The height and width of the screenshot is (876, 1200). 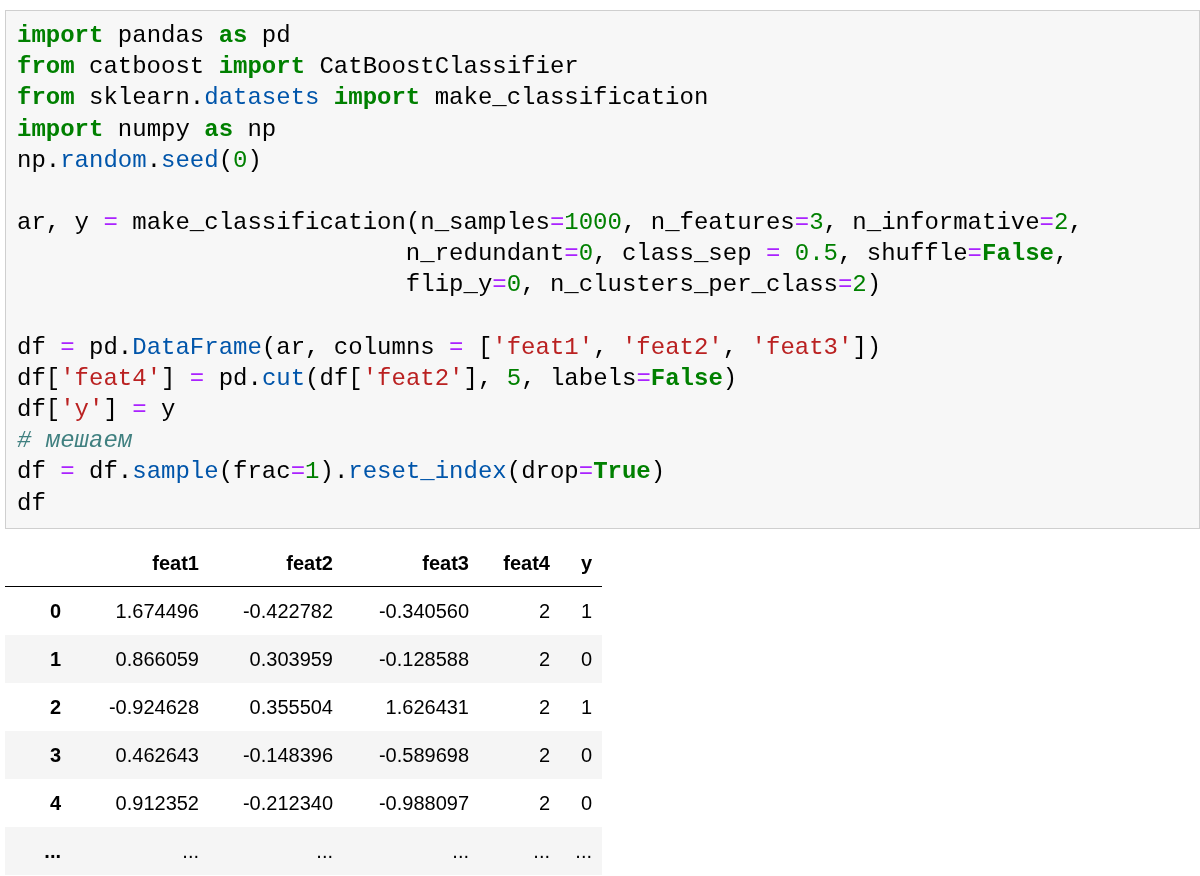 I want to click on column-header: feat2, so click(x=309, y=564).